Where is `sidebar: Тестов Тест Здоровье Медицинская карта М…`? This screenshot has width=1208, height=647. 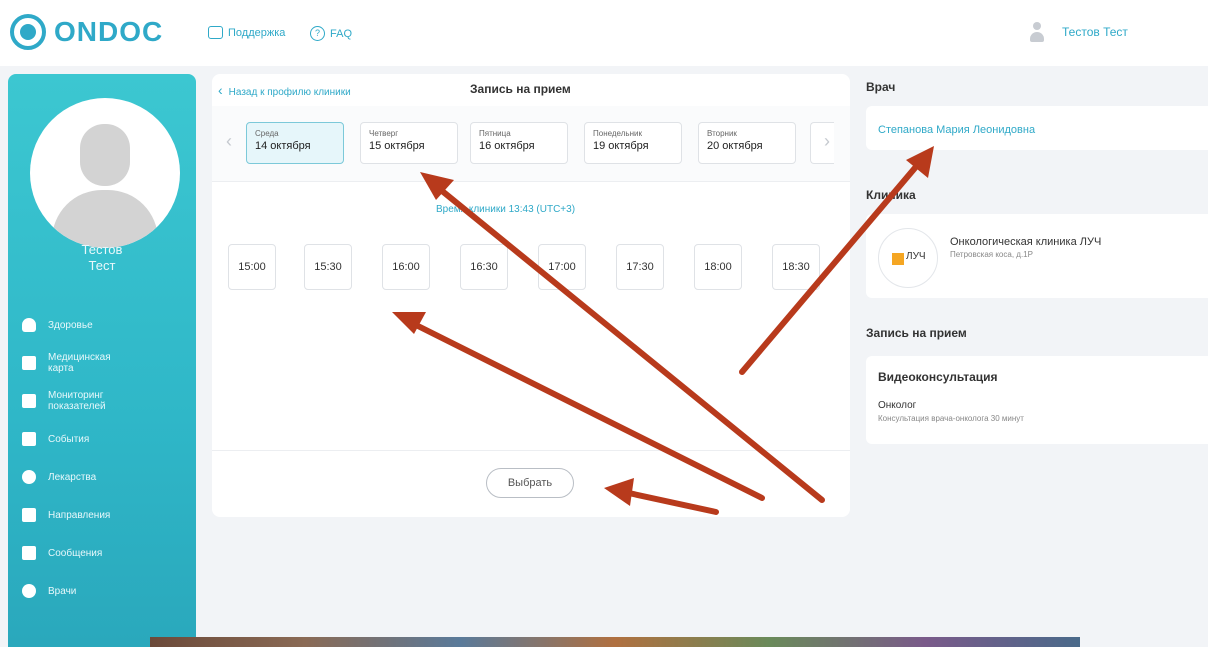
sidebar: Тестов Тест Здоровье Медицинская карта М… is located at coordinates (102, 360).